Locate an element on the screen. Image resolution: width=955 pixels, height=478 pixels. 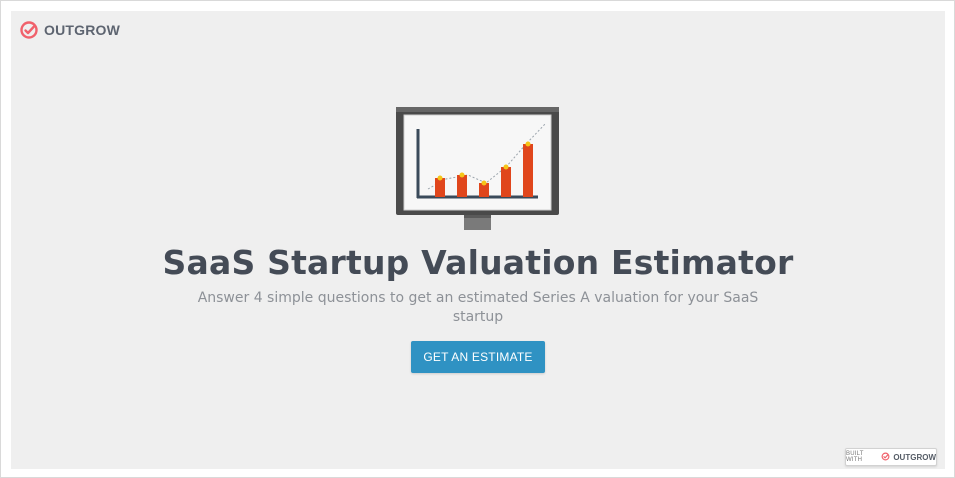
outgrow-logo: OUTGROW is located at coordinates (69, 30).